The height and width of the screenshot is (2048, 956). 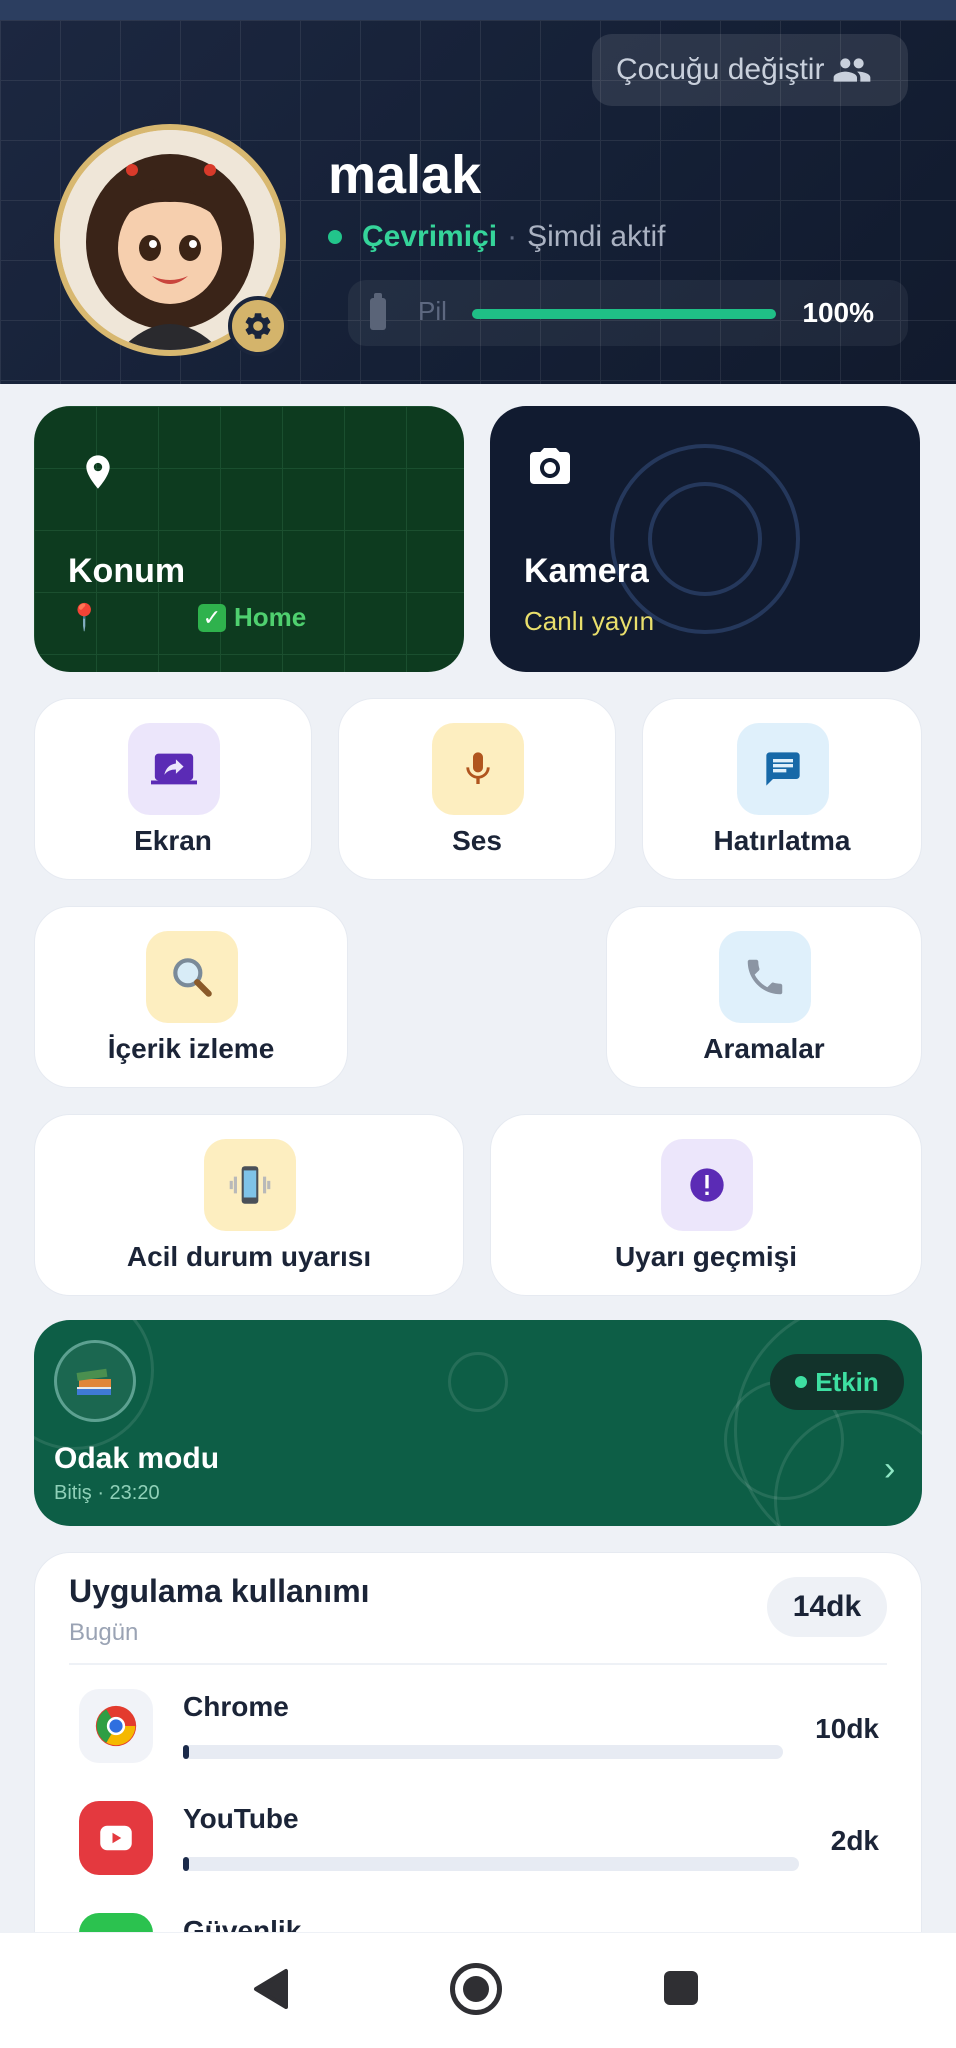 I want to click on content-monitoring-label: İçerik izleme, so click(x=191, y=1048).